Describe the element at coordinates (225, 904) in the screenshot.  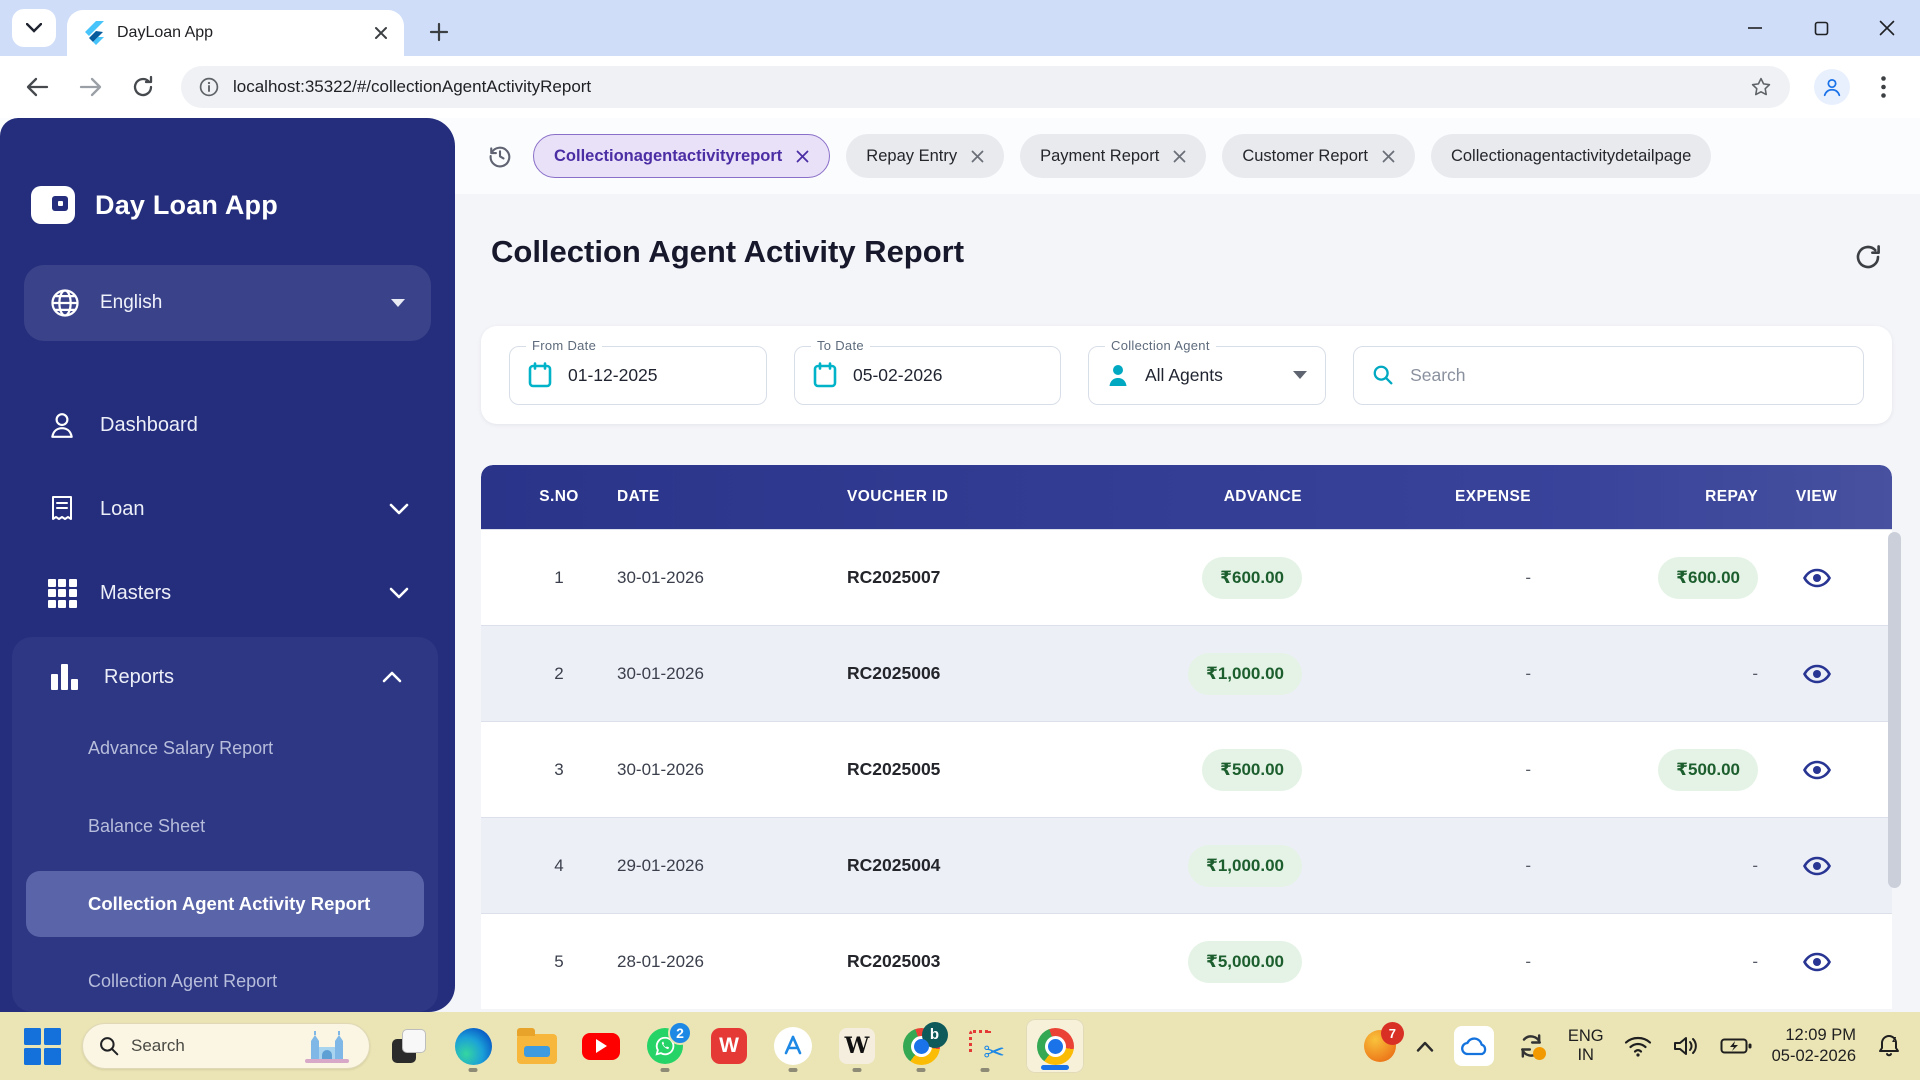
I see `sidebar-item-collection-agent-activity-report: Collection Agent Activity Report` at that location.